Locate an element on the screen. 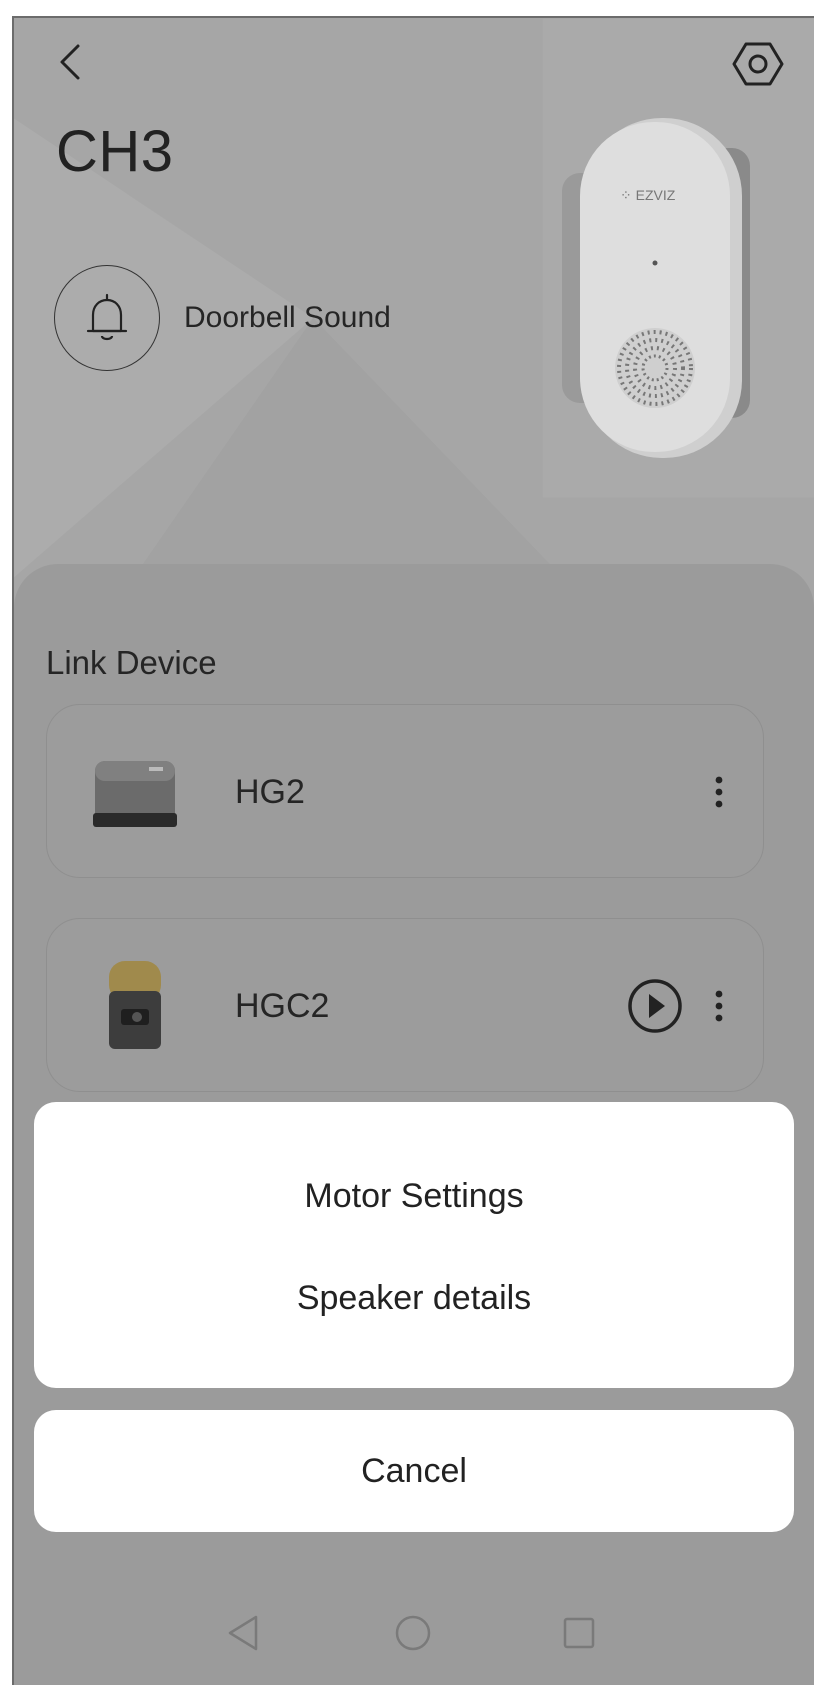 This screenshot has width=814, height=1685. doorbell-sound-label: Doorbell Sound is located at coordinates (287, 317).